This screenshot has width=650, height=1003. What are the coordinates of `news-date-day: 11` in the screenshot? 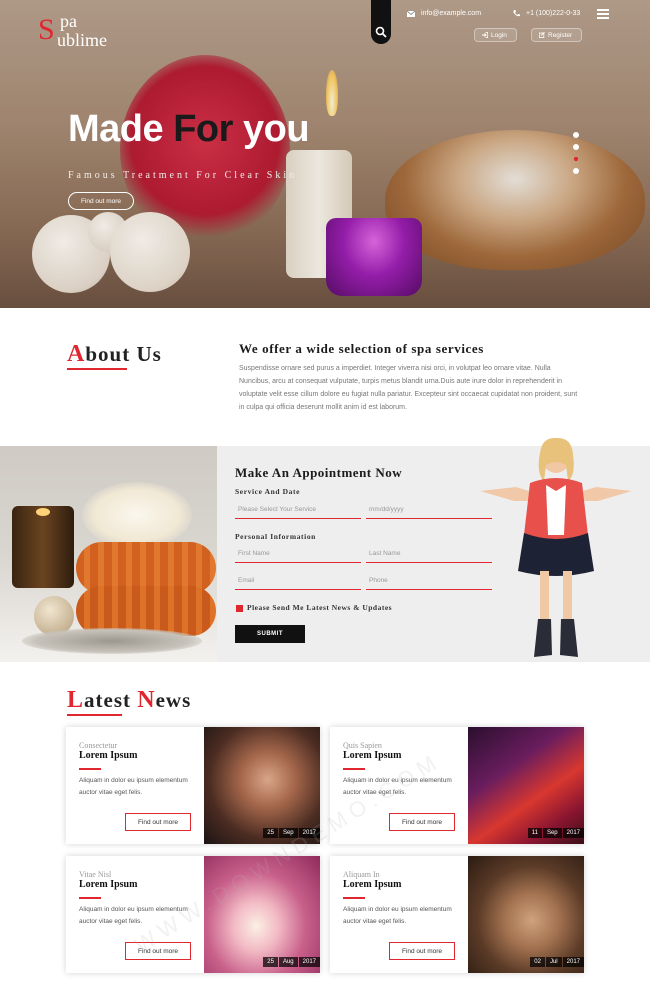 It's located at (534, 833).